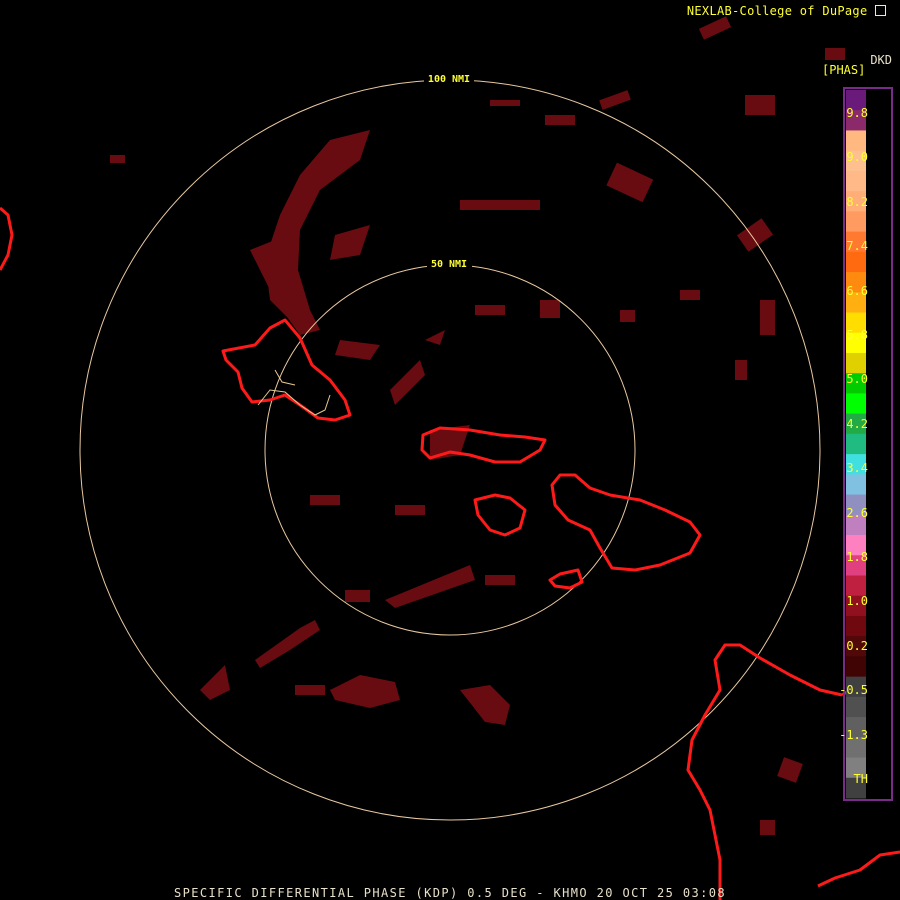 The image size is (900, 900). I want to click on coastline-maui, so click(626, 522).